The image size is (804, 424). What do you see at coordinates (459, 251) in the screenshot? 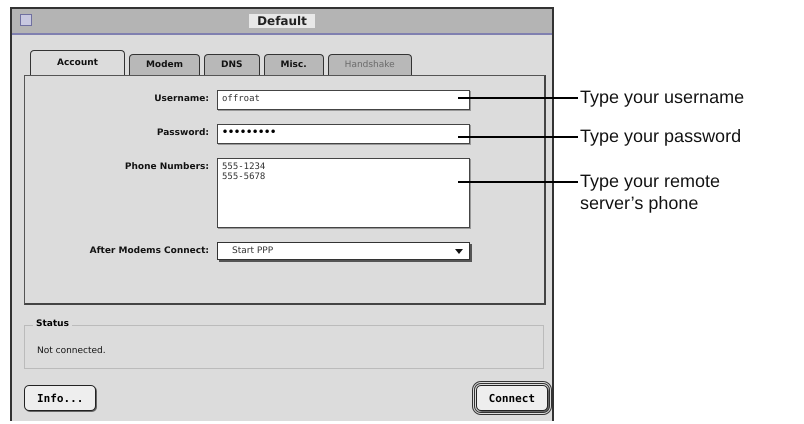
I see `caret-icon` at bounding box center [459, 251].